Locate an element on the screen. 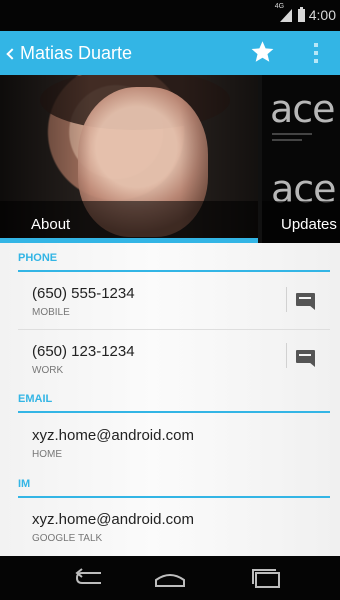 The height and width of the screenshot is (600, 340). recent-apps-icon is located at coordinates (266, 578).